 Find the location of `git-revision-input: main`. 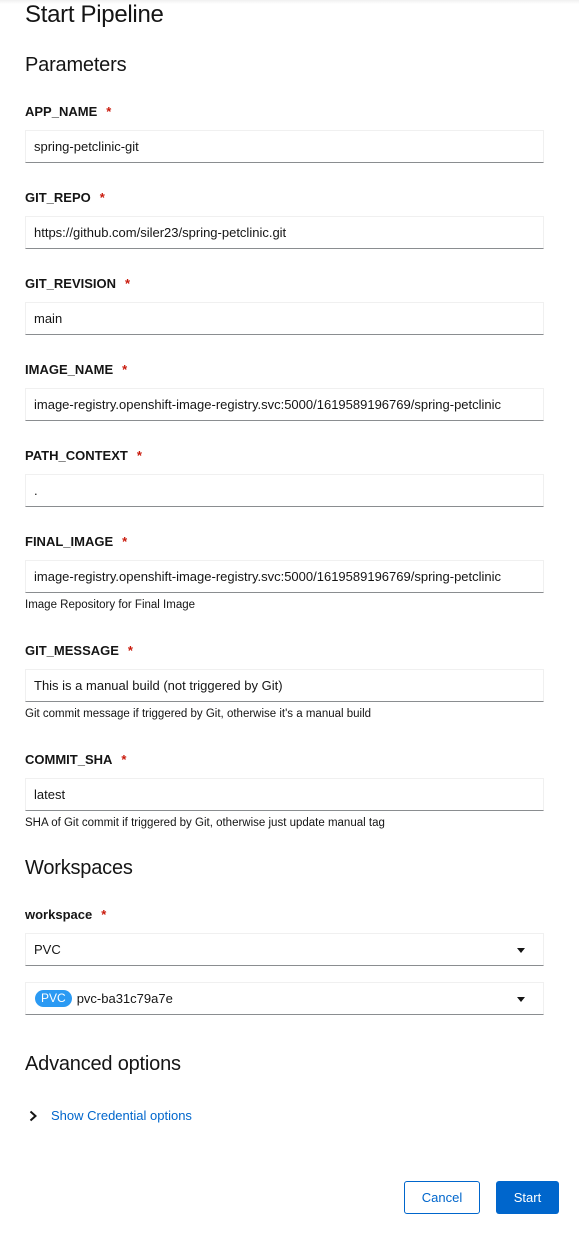

git-revision-input: main is located at coordinates (284, 318).